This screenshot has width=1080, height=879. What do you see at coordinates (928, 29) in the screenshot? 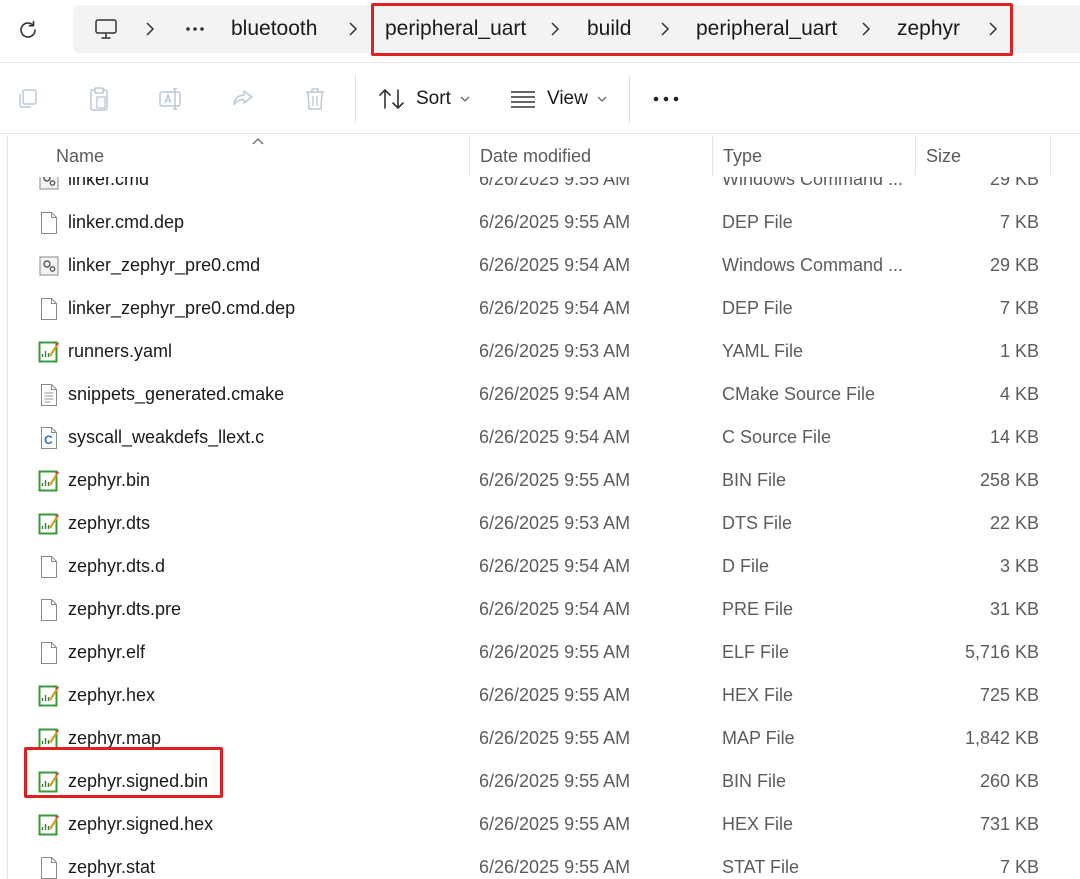
I see `crumb-zephyr: zephyr` at bounding box center [928, 29].